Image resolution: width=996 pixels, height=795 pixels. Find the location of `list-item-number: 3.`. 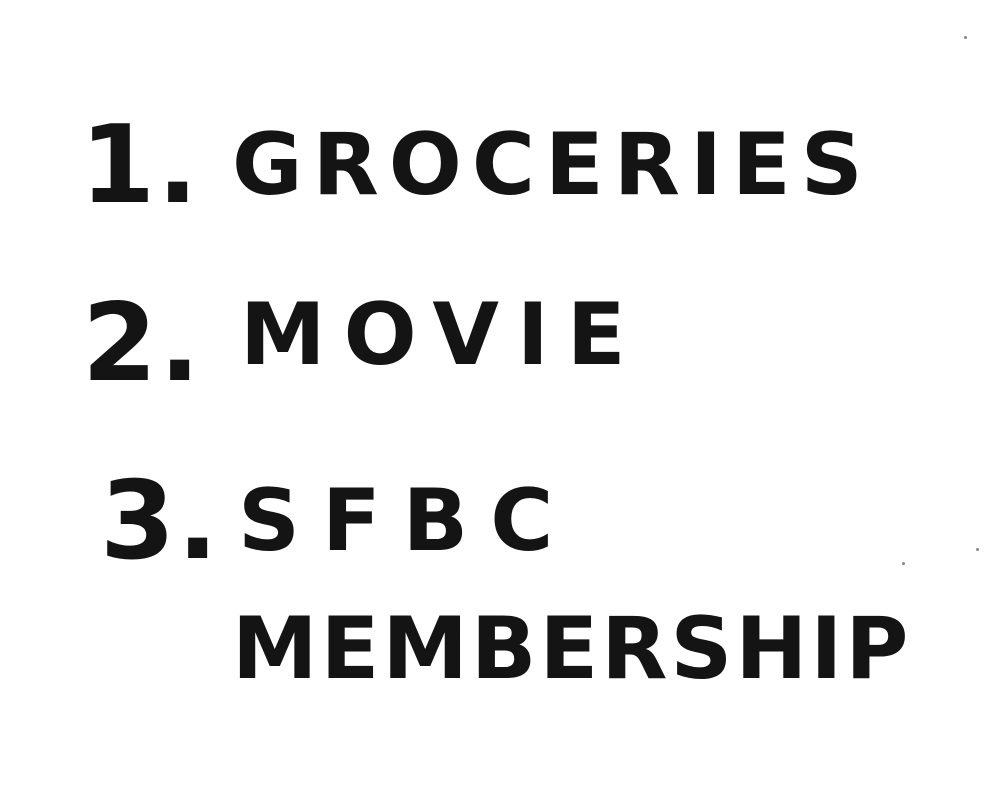

list-item-number: 3. is located at coordinates (160, 521).